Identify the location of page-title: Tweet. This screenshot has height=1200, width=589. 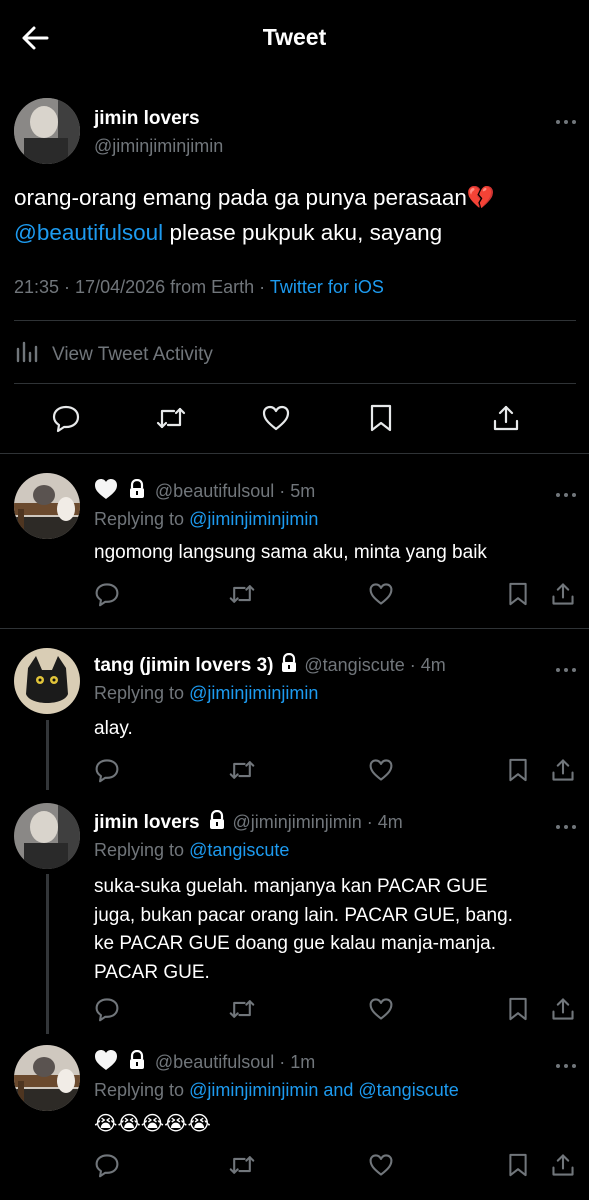
(294, 37).